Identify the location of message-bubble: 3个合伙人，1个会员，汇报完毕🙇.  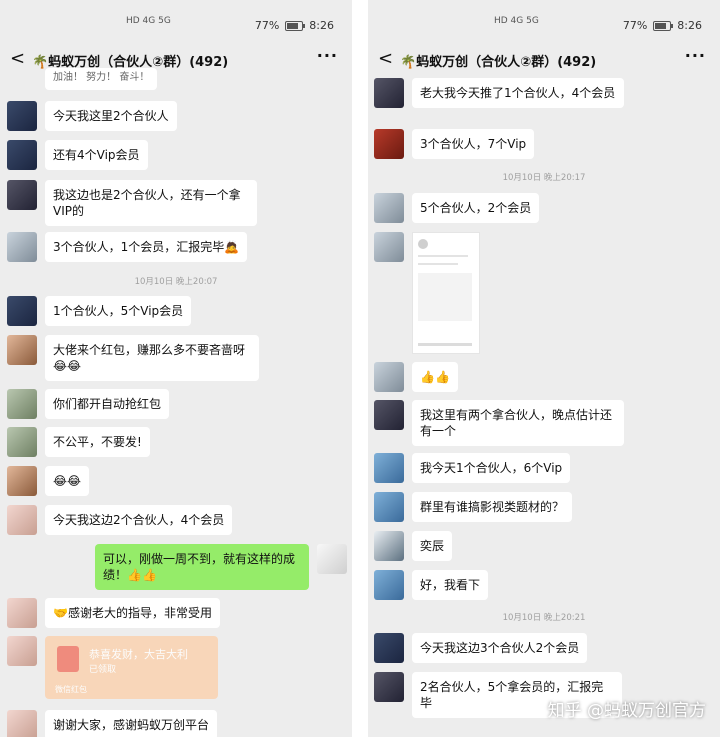
(146, 247).